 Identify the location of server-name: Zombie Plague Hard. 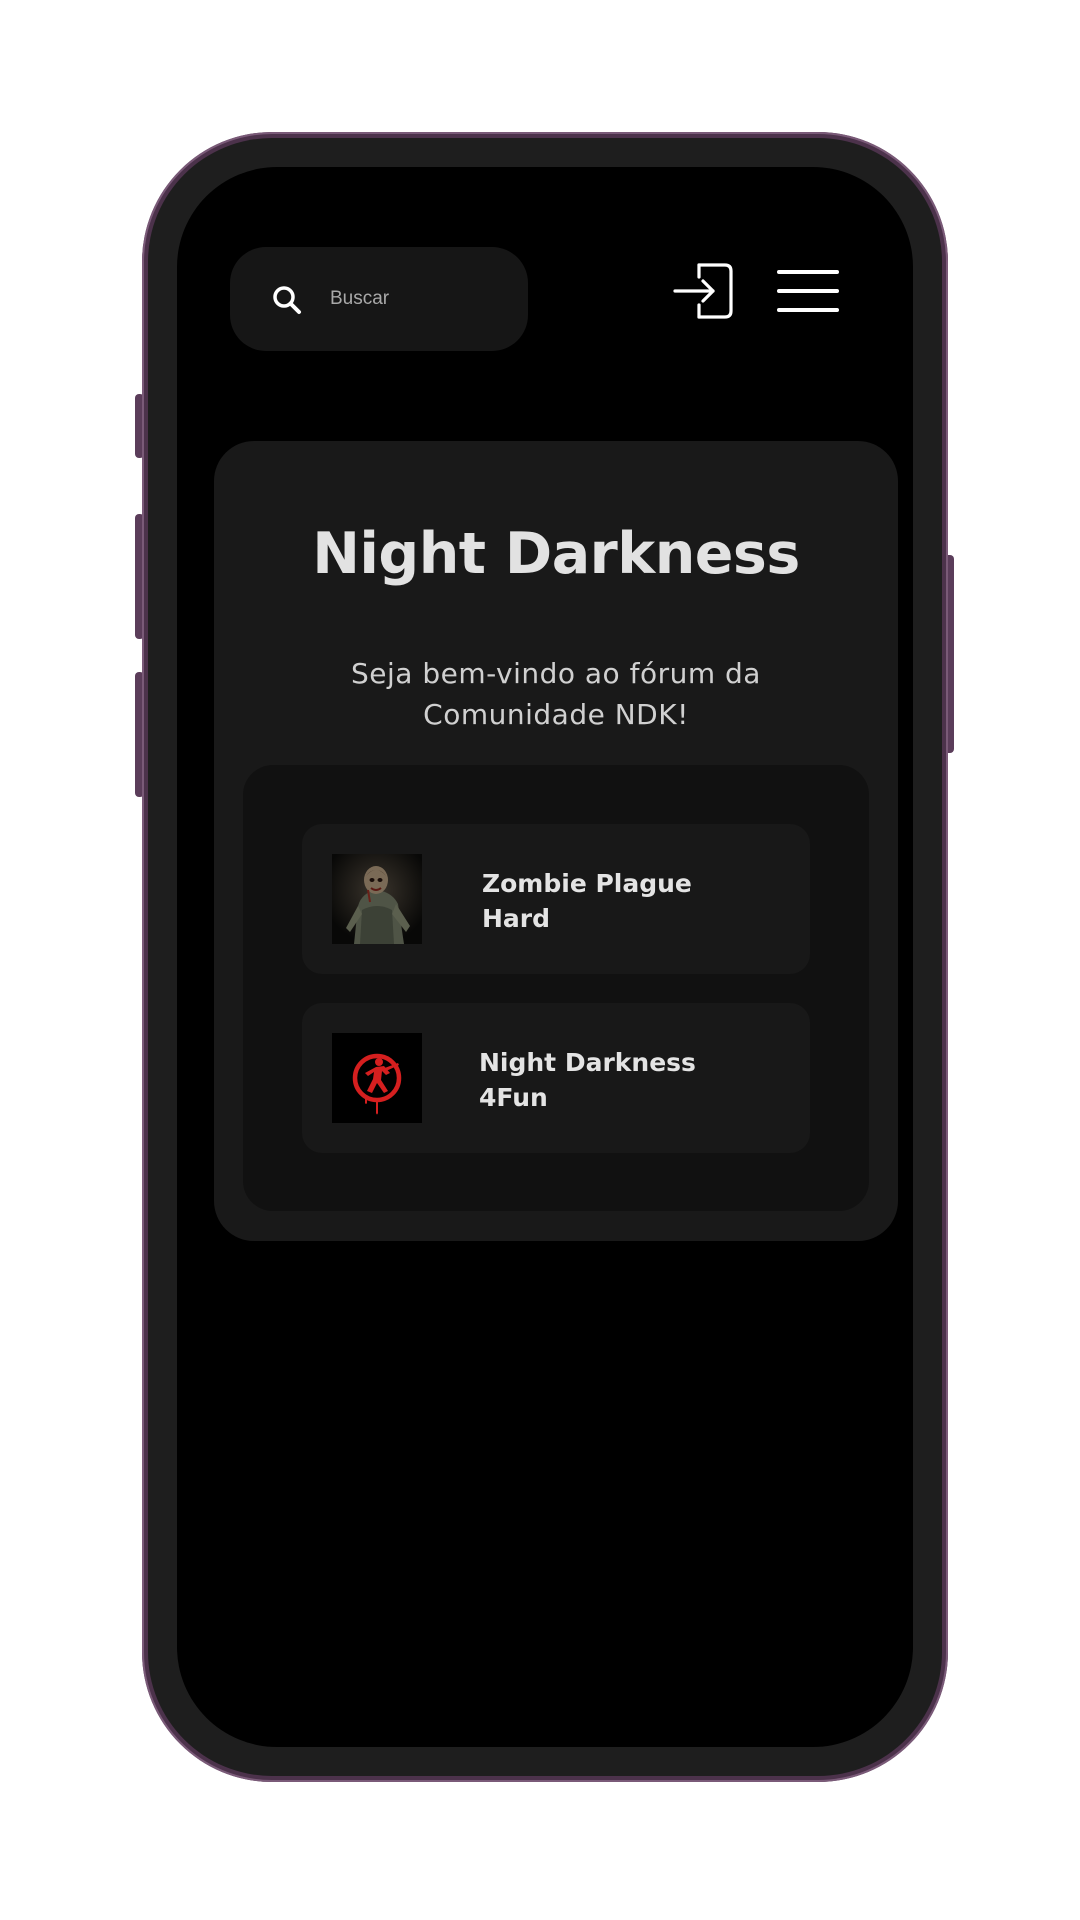
(632, 901).